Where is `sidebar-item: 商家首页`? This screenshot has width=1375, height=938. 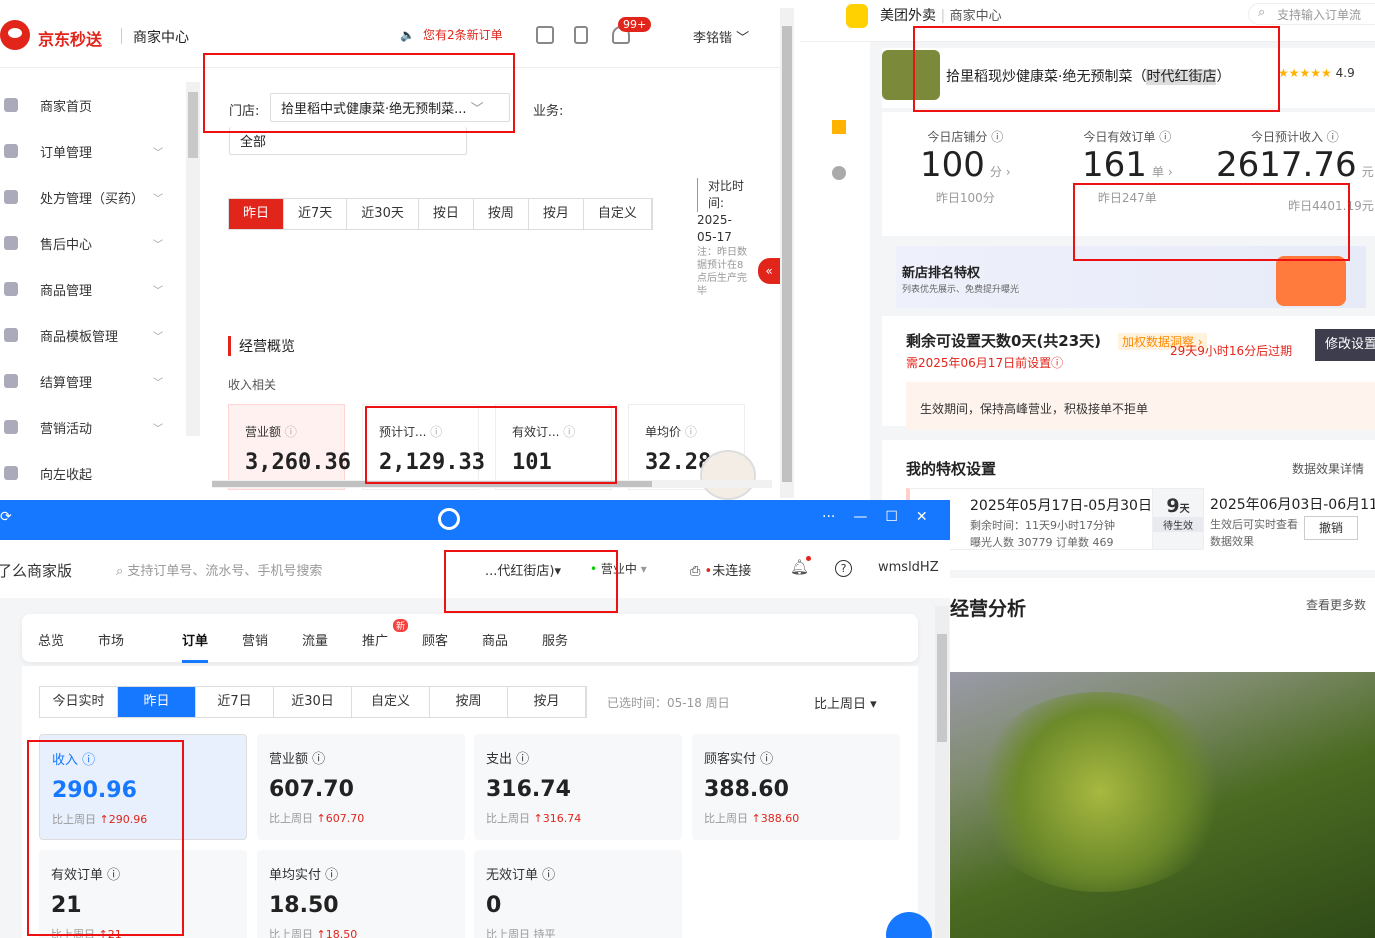
sidebar-item: 商家首页 is located at coordinates (92, 105).